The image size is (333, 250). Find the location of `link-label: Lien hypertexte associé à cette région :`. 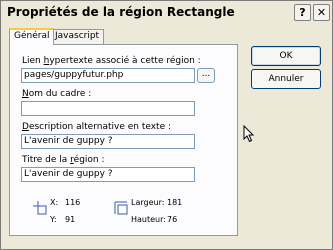

link-label: Lien hypertexte associé à cette région : is located at coordinates (111, 61).